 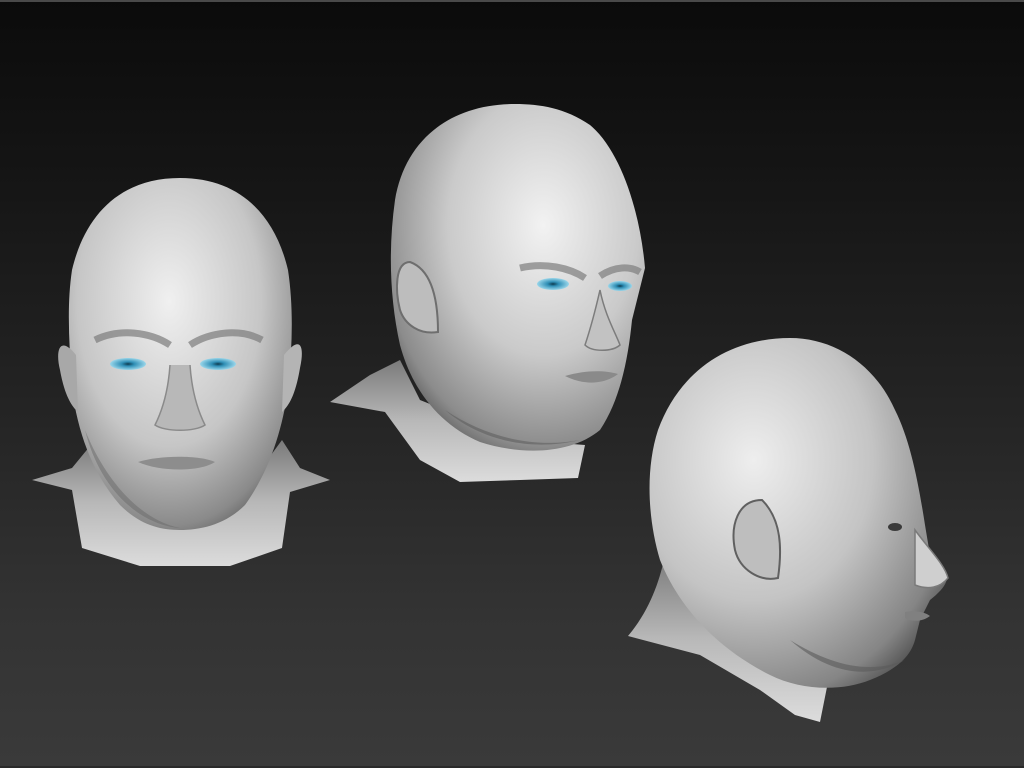 I want to click on front-skull, so click(x=180, y=354).